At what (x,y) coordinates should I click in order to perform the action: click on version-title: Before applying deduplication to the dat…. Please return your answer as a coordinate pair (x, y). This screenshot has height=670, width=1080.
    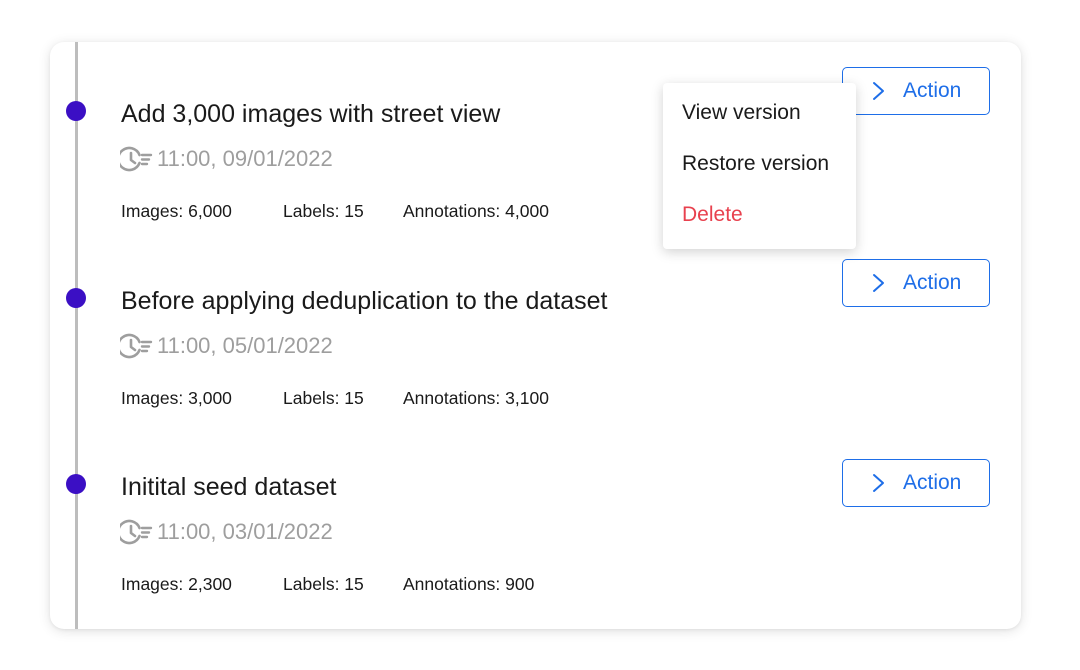
    Looking at the image, I should click on (364, 301).